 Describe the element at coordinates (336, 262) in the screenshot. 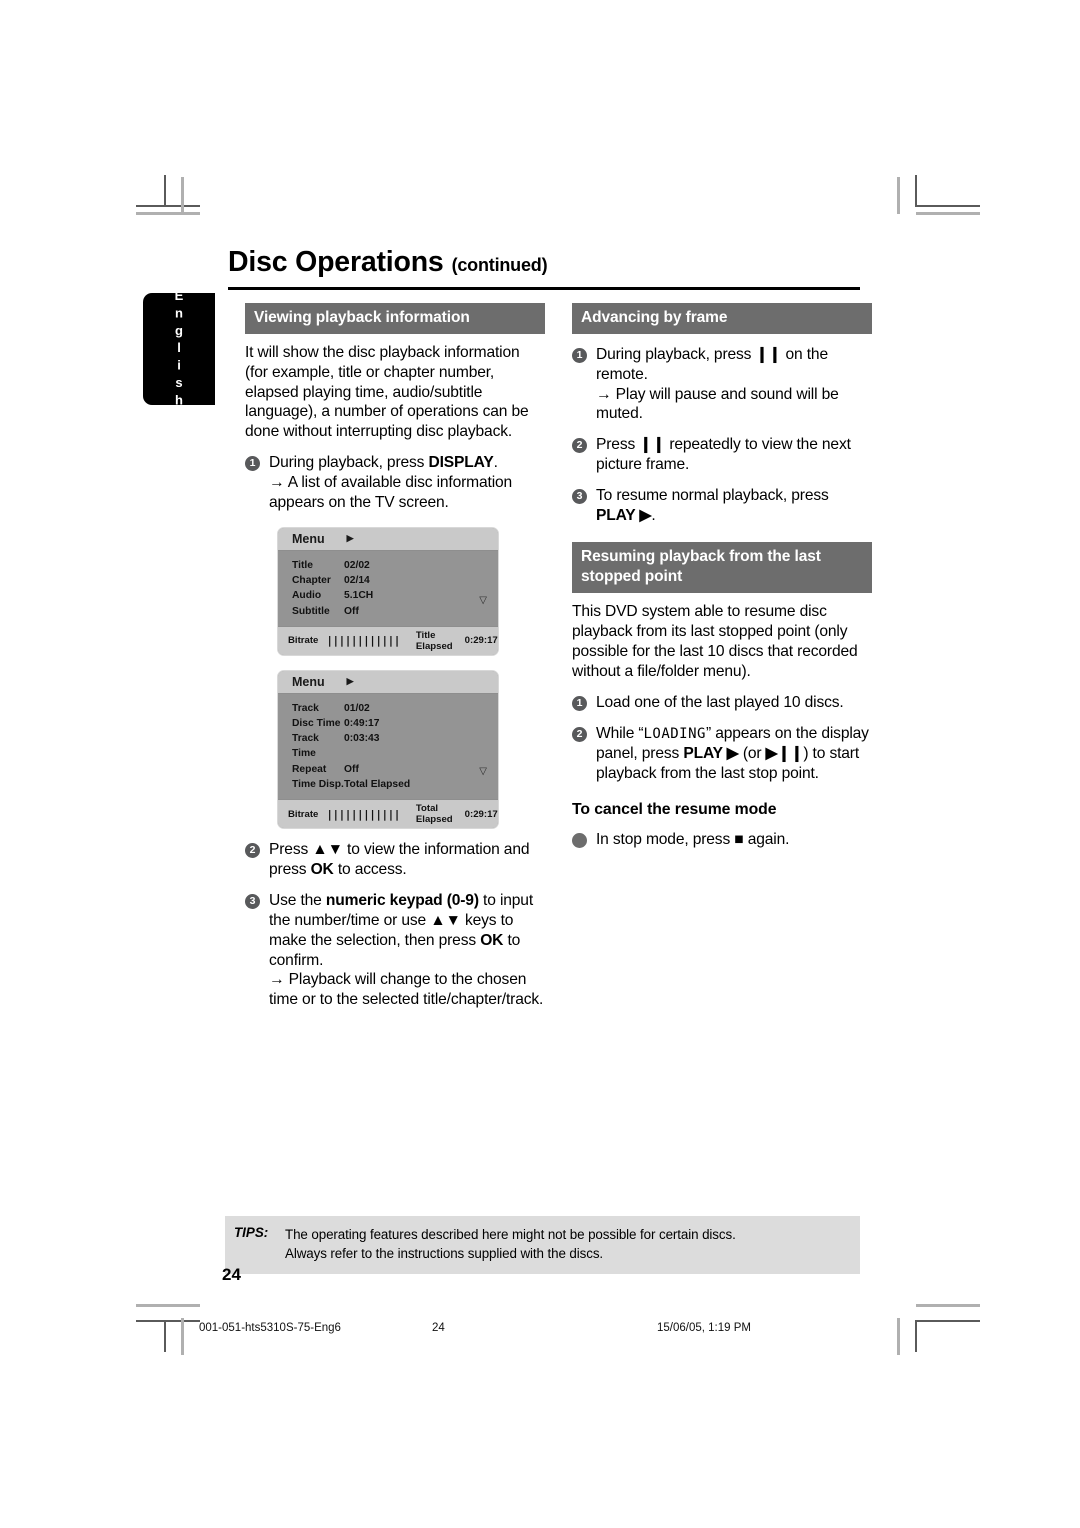

I see `page-title-main: Disc Operations` at that location.